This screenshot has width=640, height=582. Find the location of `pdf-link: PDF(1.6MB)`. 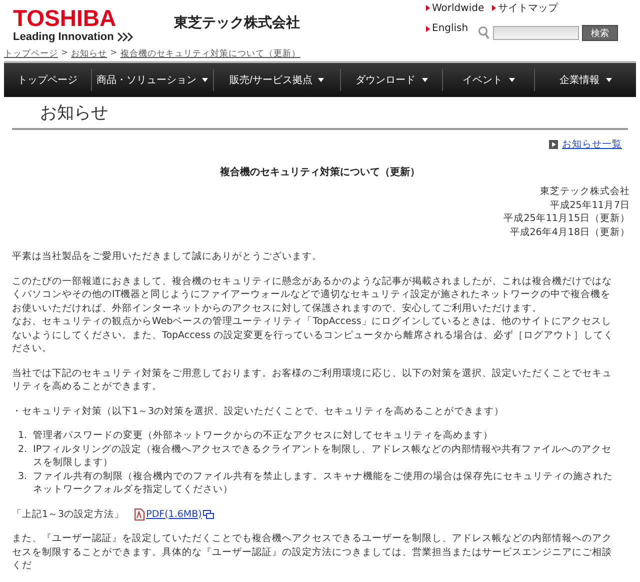

pdf-link: PDF(1.6MB) is located at coordinates (174, 514).